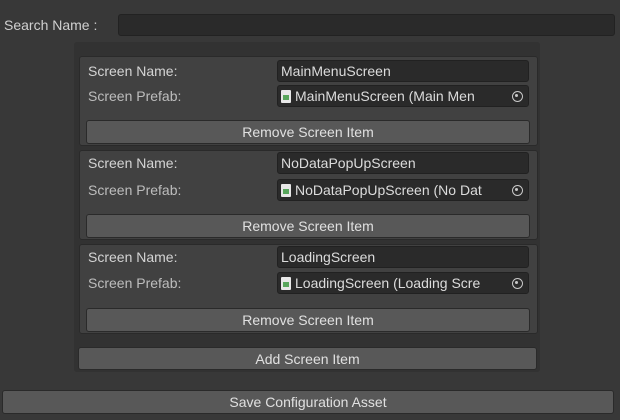  Describe the element at coordinates (336, 71) in the screenshot. I see `screen-name-value: MainMenuScreen` at that location.